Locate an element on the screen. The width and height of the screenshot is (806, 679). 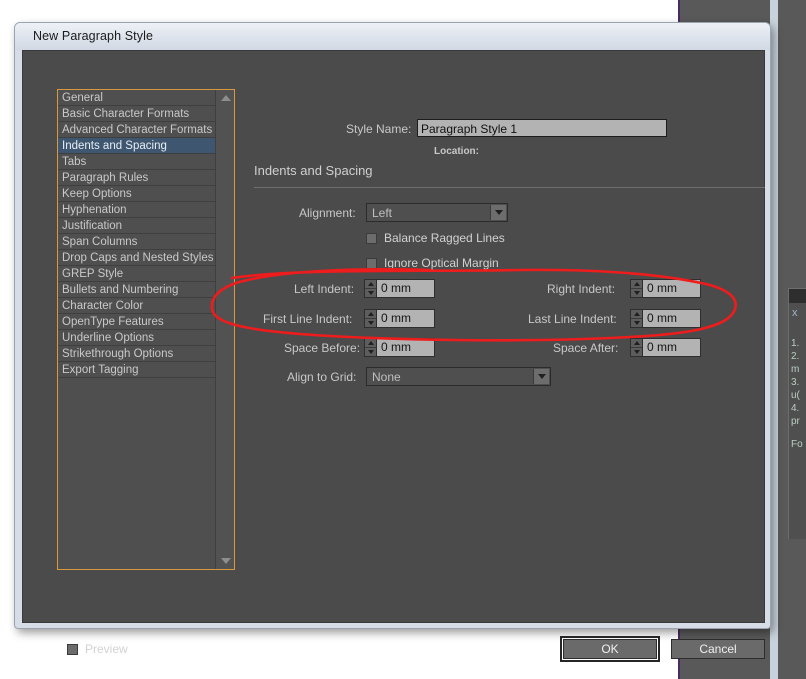
sidebar-item-hyphenation: Hyphenation is located at coordinates (137, 210).